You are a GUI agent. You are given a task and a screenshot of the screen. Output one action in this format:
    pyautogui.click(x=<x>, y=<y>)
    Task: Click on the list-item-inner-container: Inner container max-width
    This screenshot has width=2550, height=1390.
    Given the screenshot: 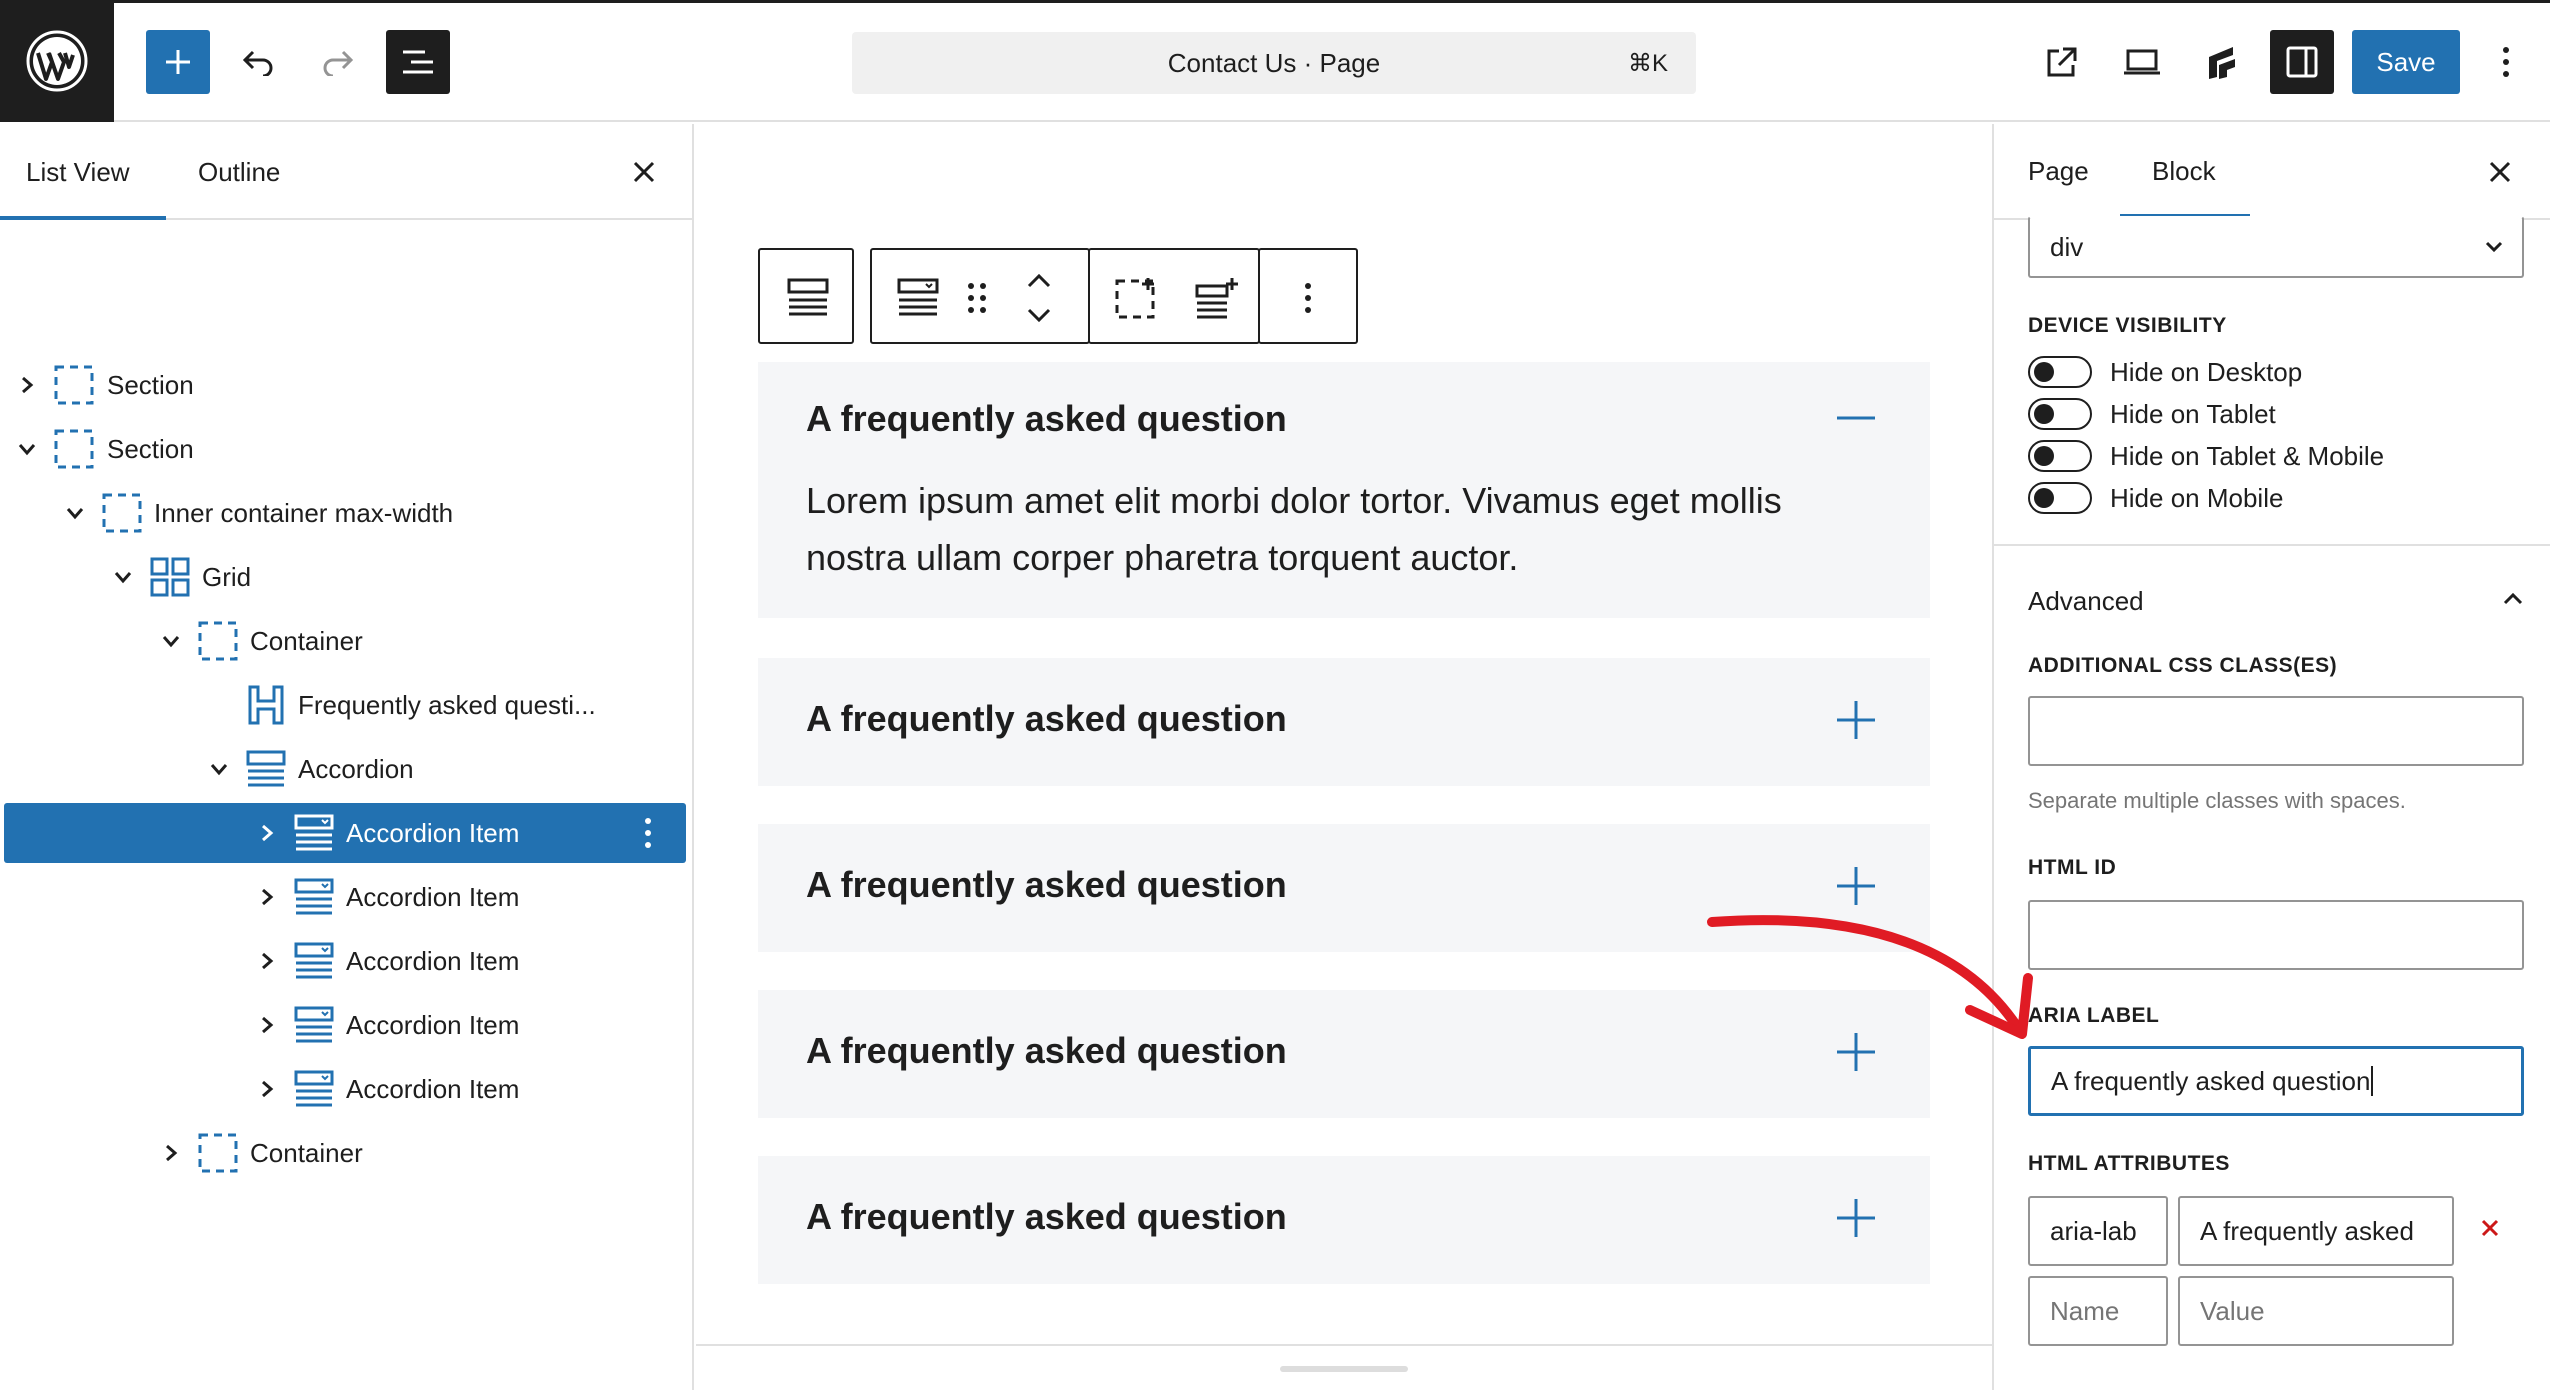 What is the action you would take?
    pyautogui.click(x=345, y=513)
    